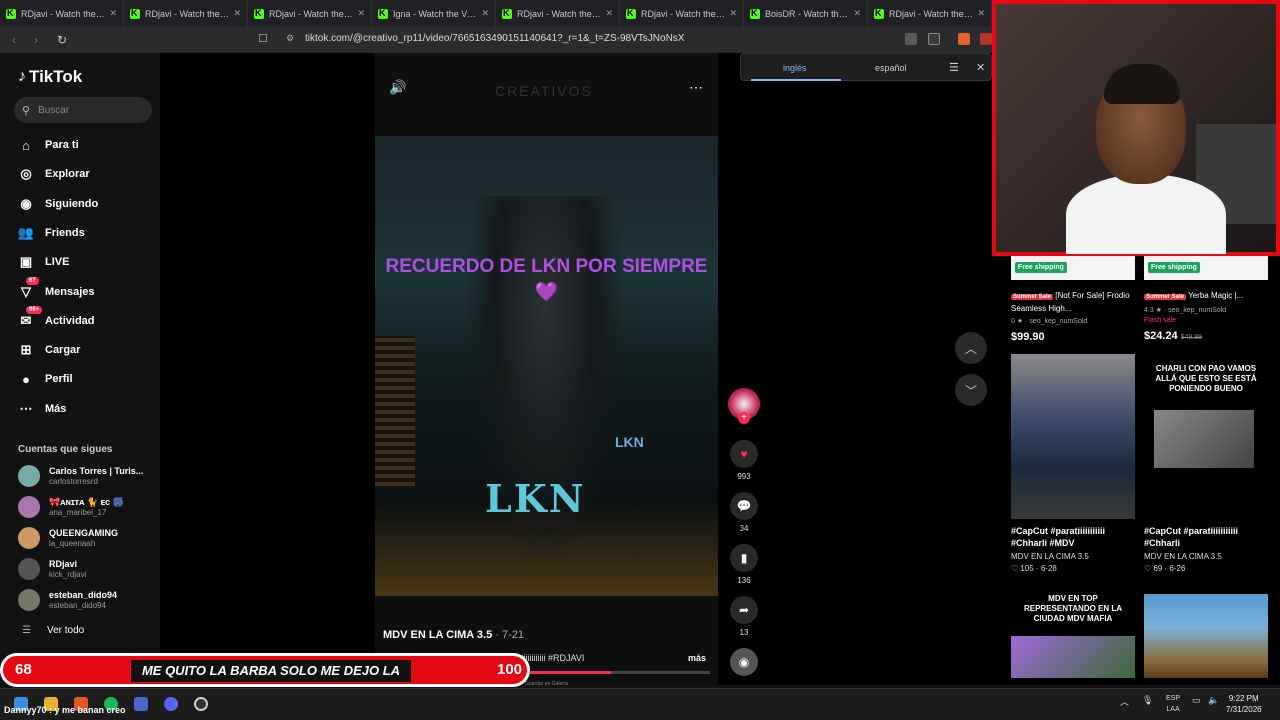  What do you see at coordinates (63, 564) in the screenshot?
I see `account-name: RDjavi` at bounding box center [63, 564].